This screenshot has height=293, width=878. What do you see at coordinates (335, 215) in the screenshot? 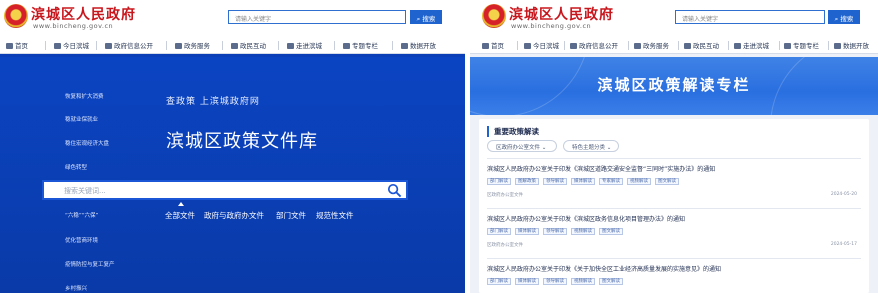
I see `tab-normative-files: 规范性文件` at bounding box center [335, 215].